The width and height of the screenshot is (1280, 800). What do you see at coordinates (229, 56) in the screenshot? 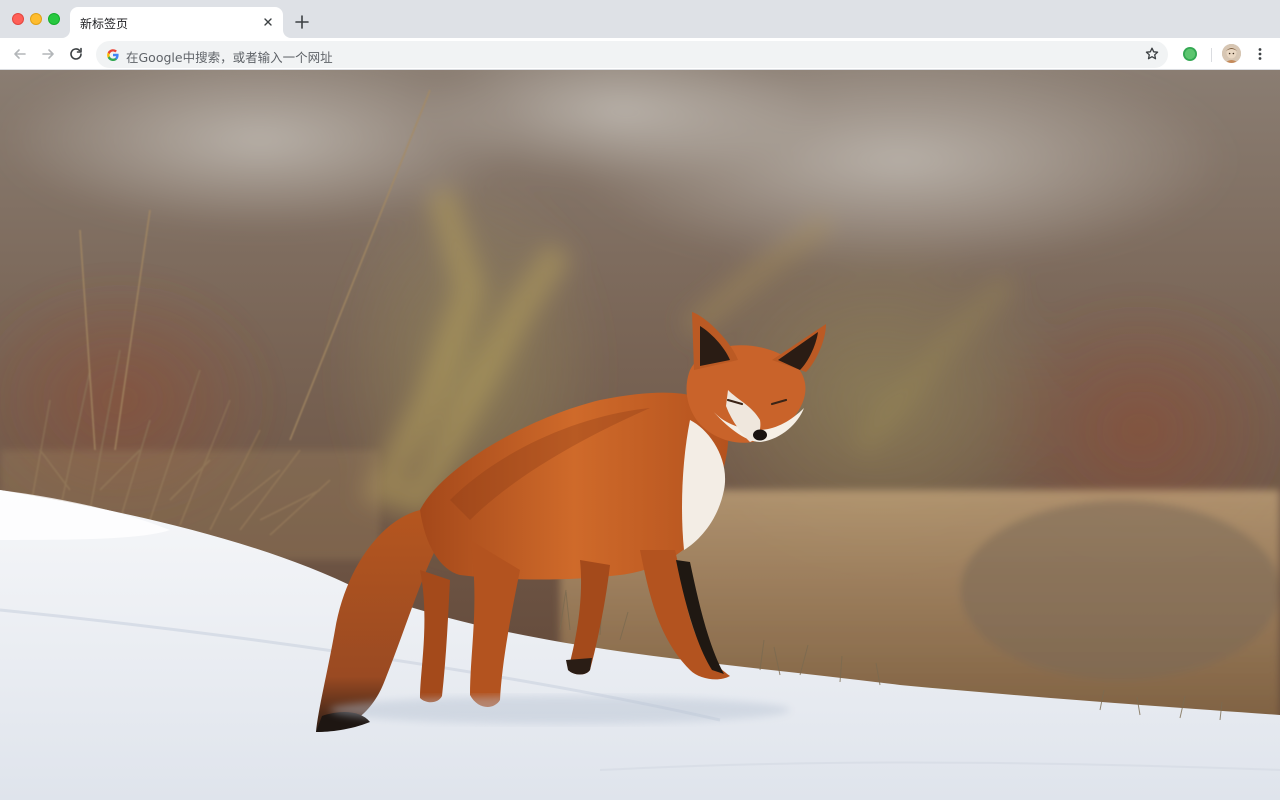
I see `omnibox-placeholder: 在Google中搜索，或者输入一个网址` at bounding box center [229, 56].